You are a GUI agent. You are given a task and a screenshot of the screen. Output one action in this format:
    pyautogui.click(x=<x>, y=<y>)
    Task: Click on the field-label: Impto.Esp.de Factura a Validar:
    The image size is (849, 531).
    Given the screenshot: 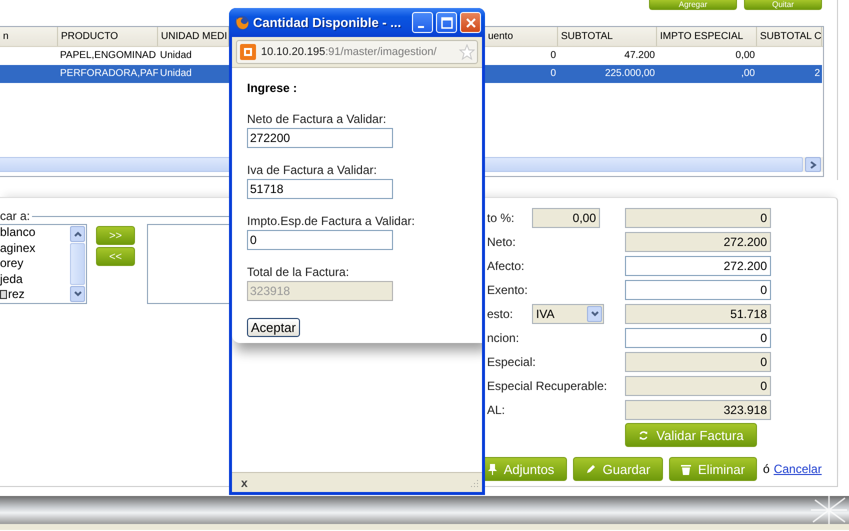 What is the action you would take?
    pyautogui.click(x=331, y=221)
    